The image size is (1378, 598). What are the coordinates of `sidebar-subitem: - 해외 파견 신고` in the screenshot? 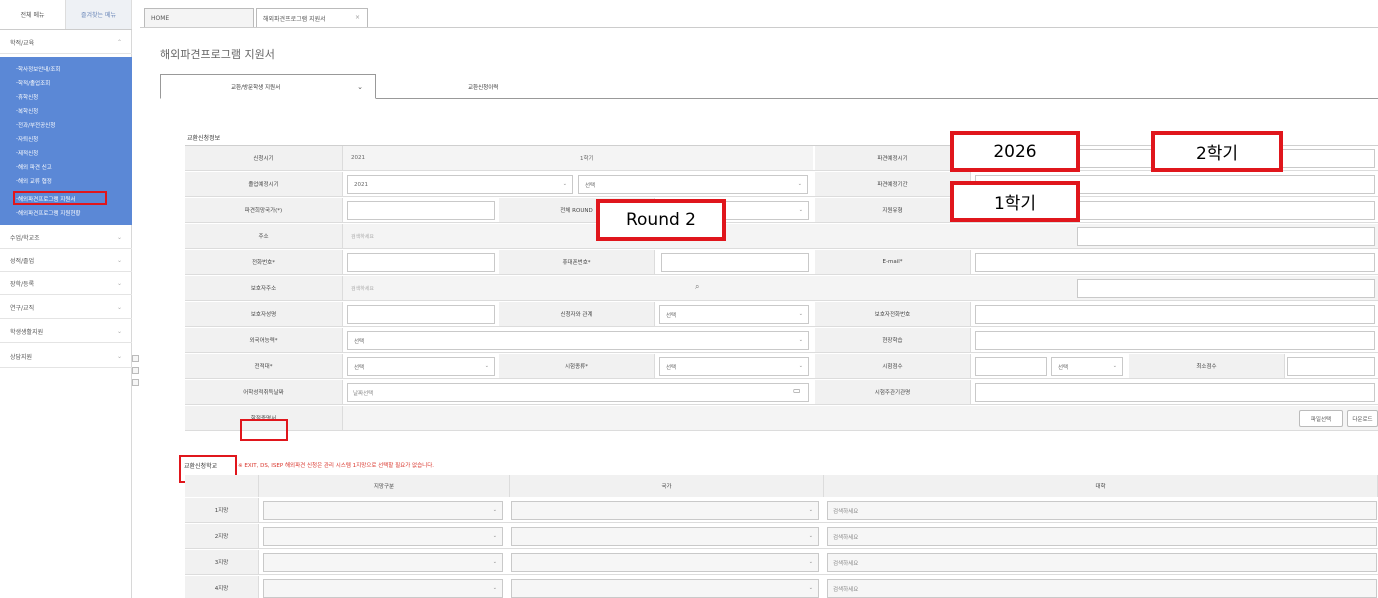 It's located at (34, 166).